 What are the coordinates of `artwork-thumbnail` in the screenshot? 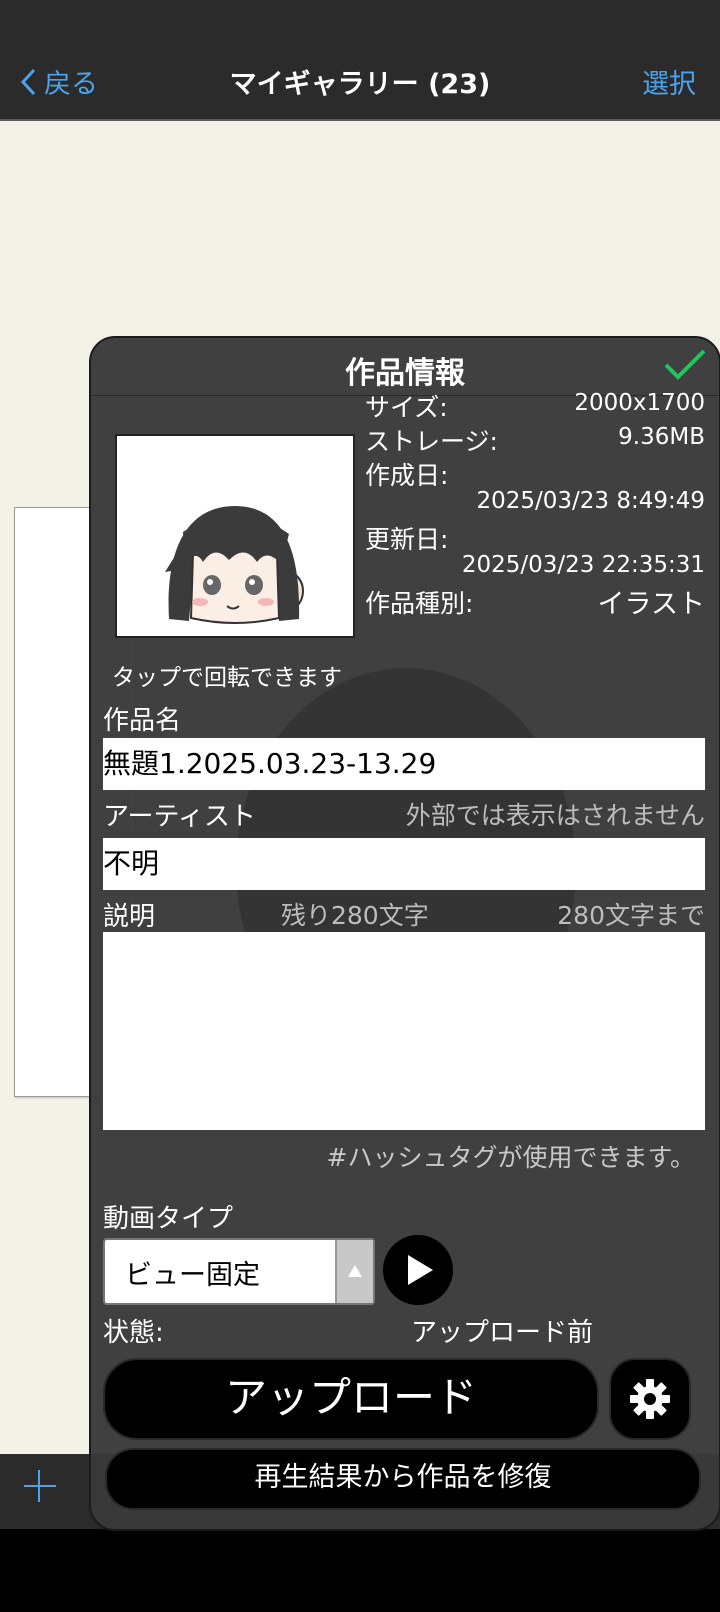 It's located at (235, 536).